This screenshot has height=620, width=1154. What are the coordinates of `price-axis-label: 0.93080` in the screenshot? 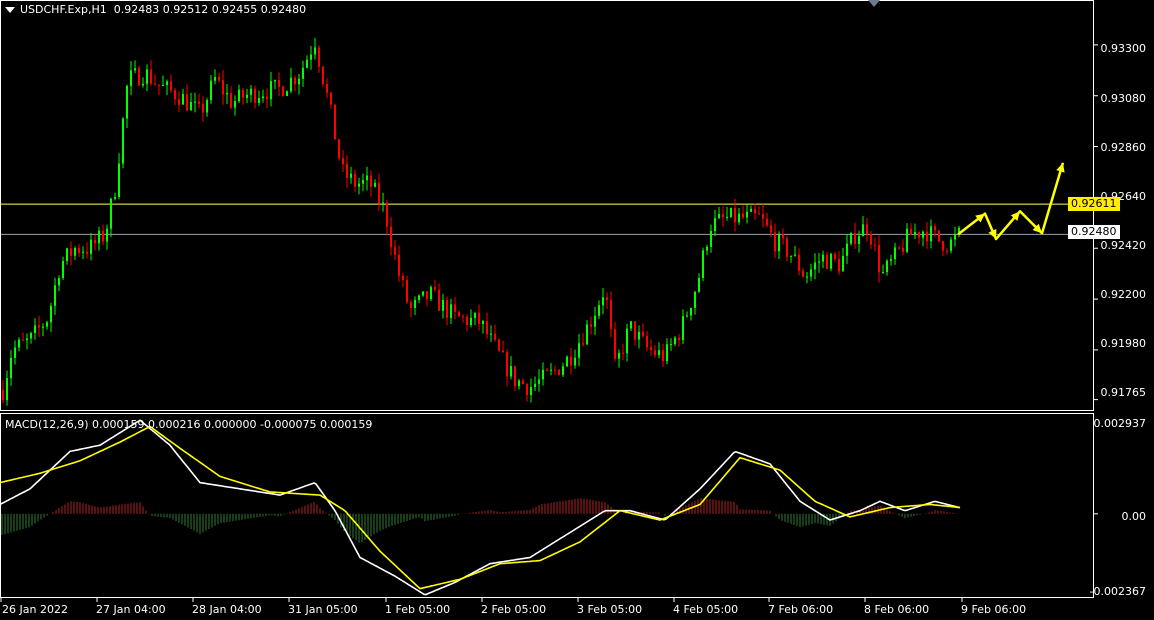 It's located at (1123, 98).